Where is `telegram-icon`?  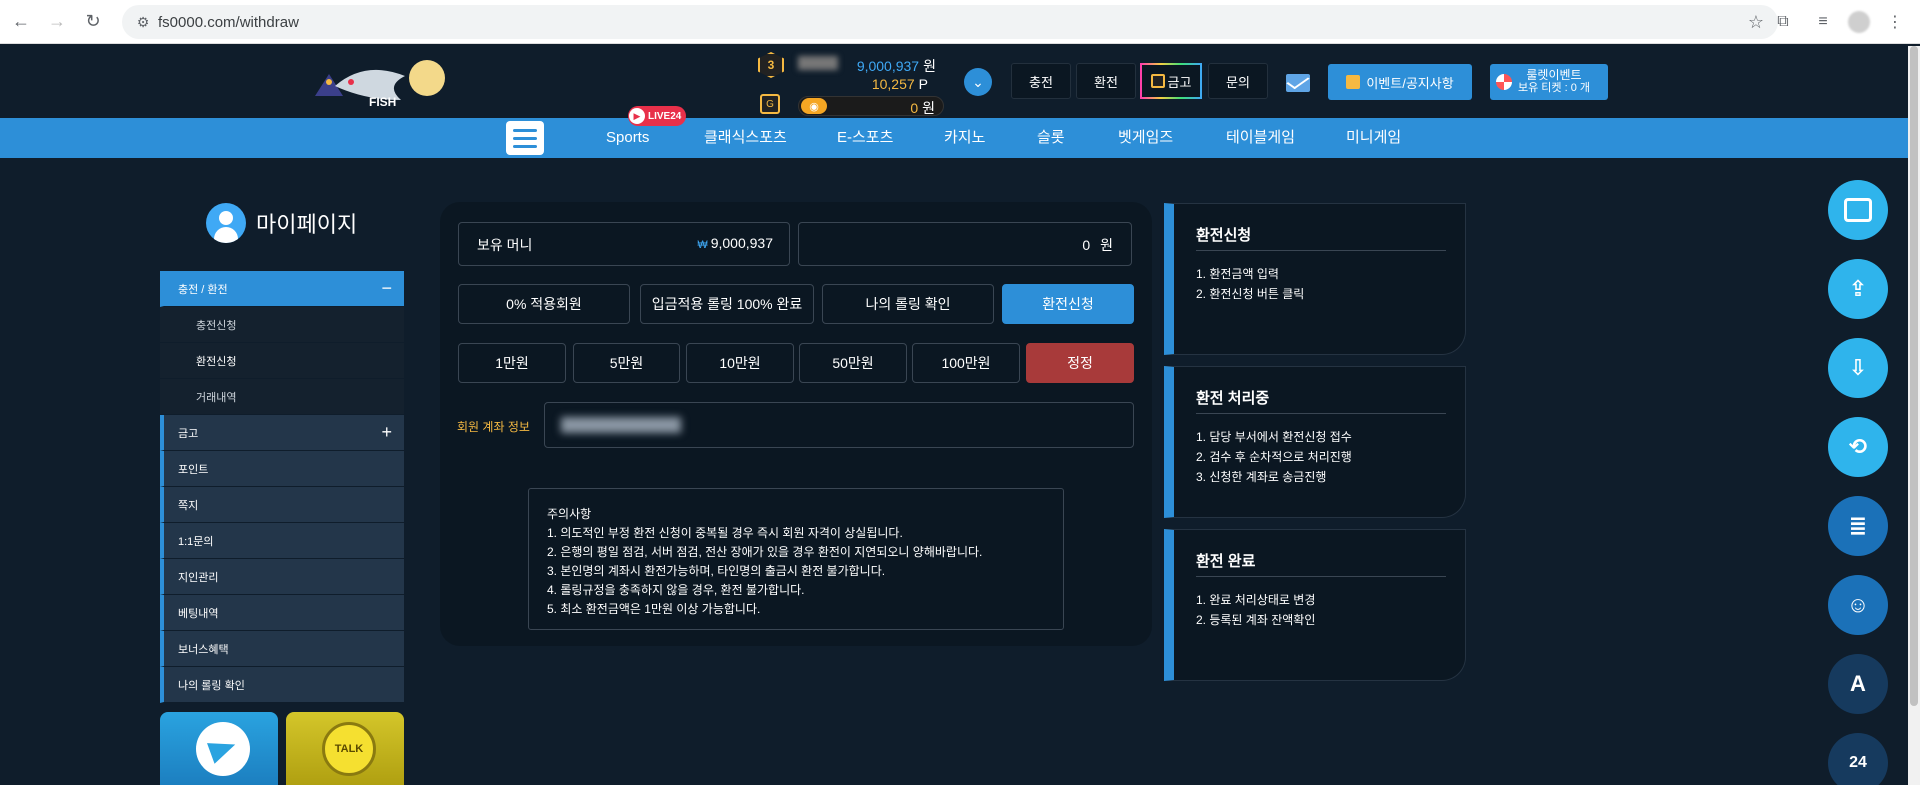 telegram-icon is located at coordinates (223, 749).